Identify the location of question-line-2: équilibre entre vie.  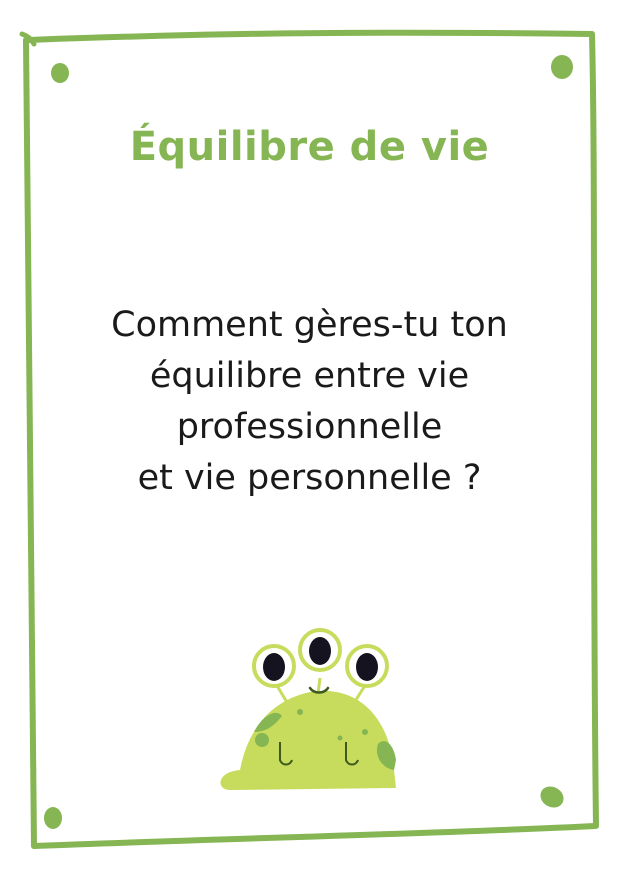
(309, 376).